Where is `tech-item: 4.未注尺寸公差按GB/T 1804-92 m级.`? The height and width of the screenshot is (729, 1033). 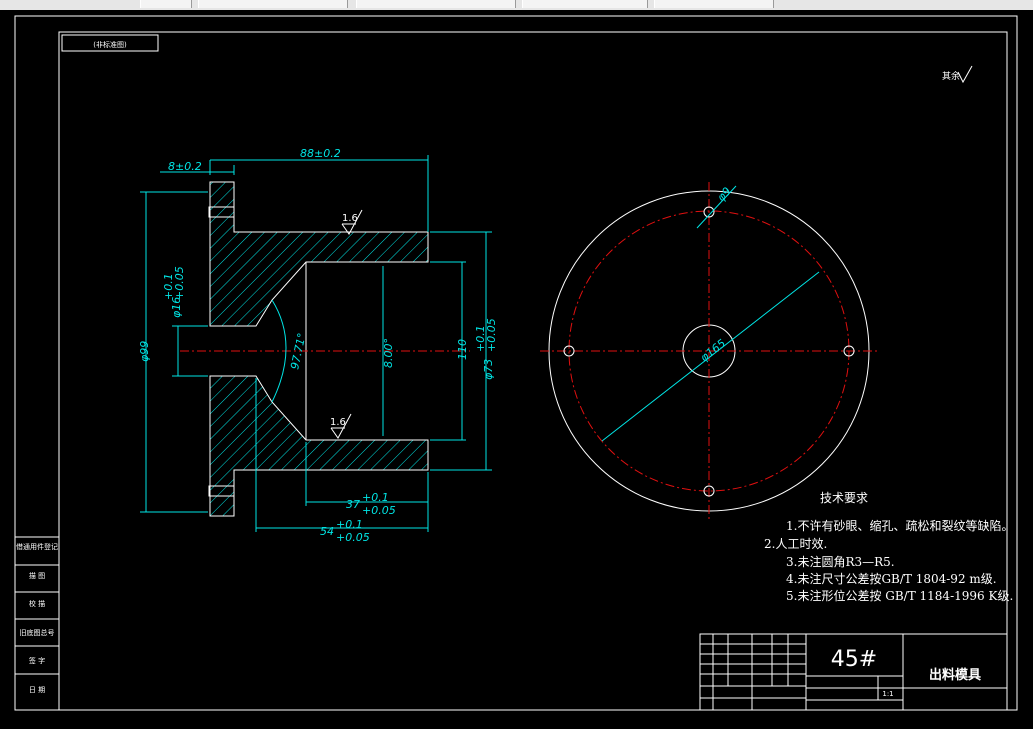
tech-item: 4.未注尺寸公差按GB/T 1804-92 m级. is located at coordinates (891, 578).